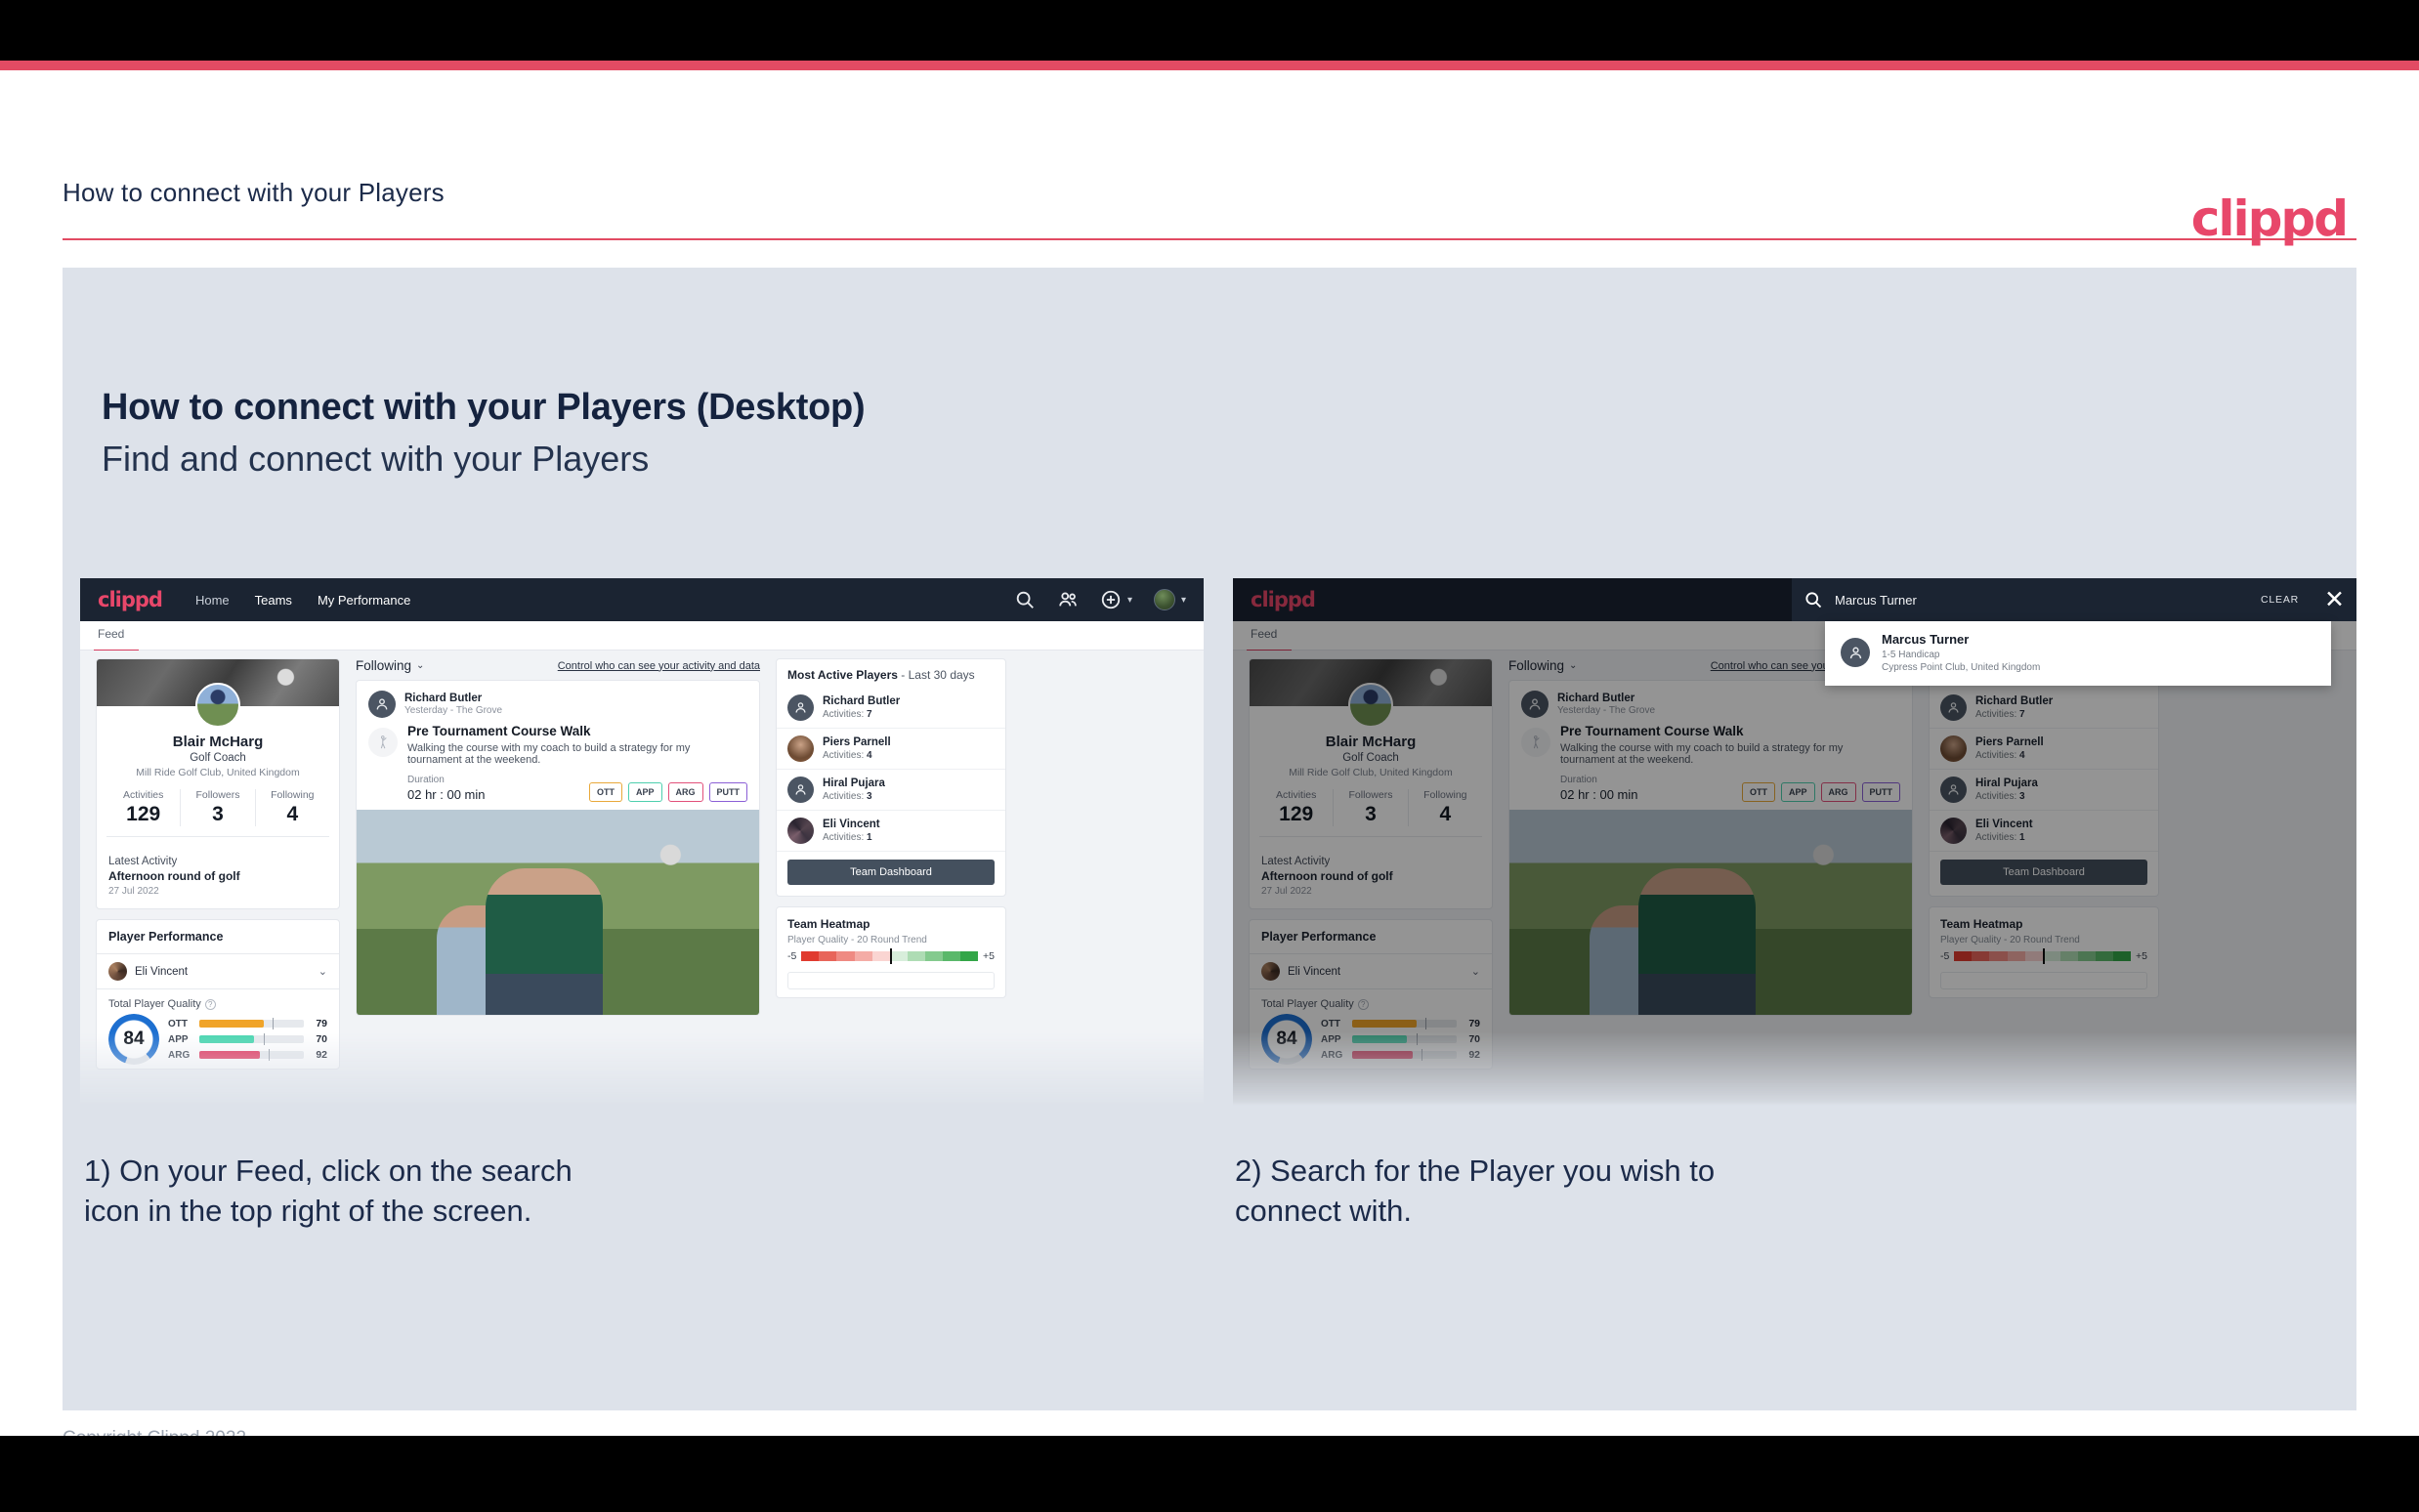  I want to click on chevron-down-icon-following: ⌄, so click(420, 665).